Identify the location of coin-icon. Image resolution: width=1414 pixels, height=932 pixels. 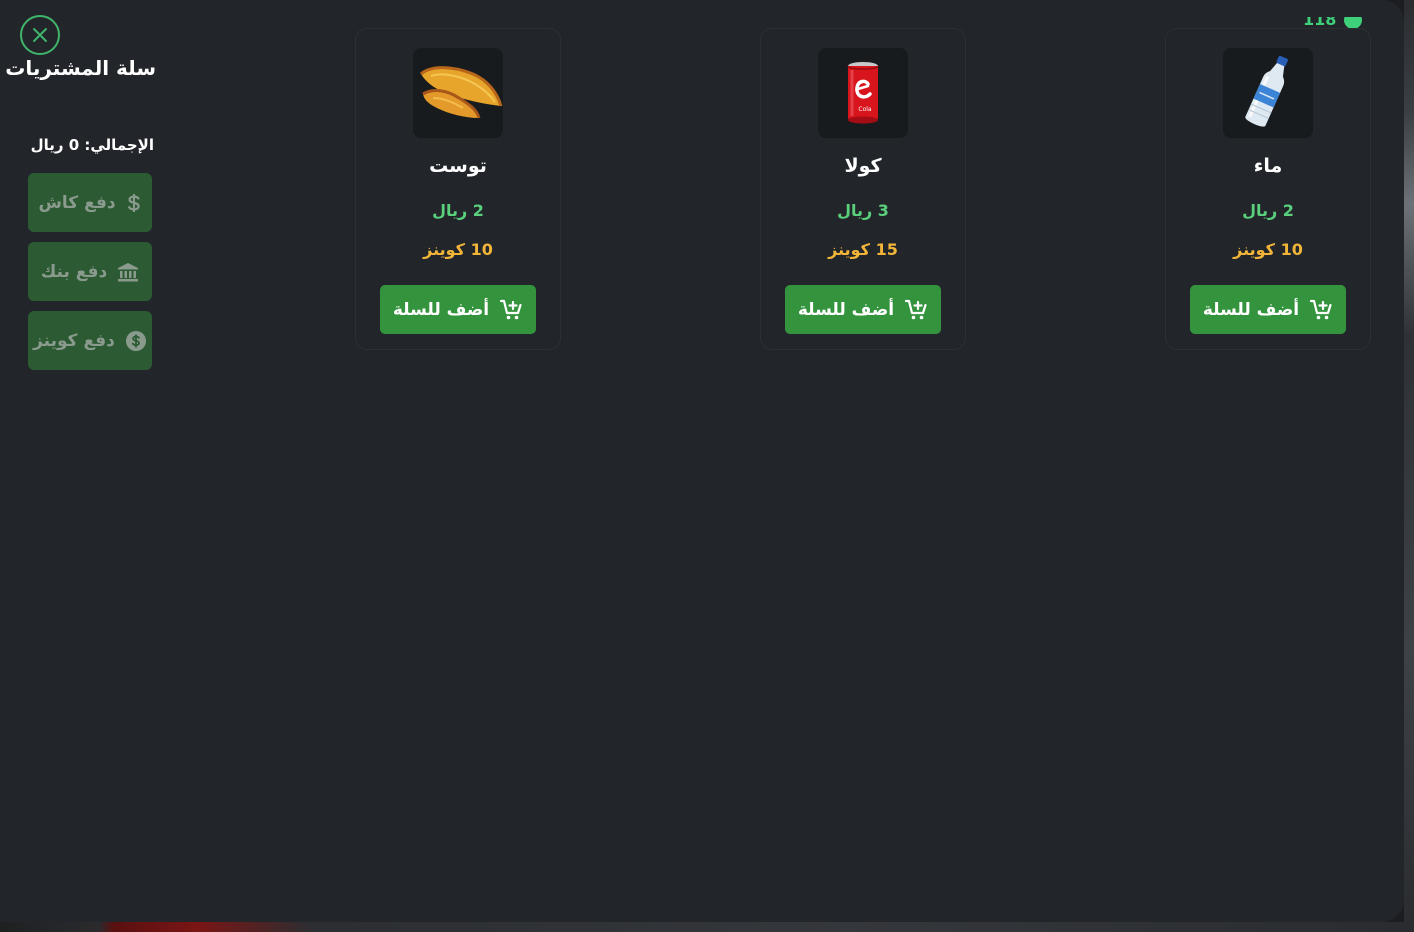
(135, 340).